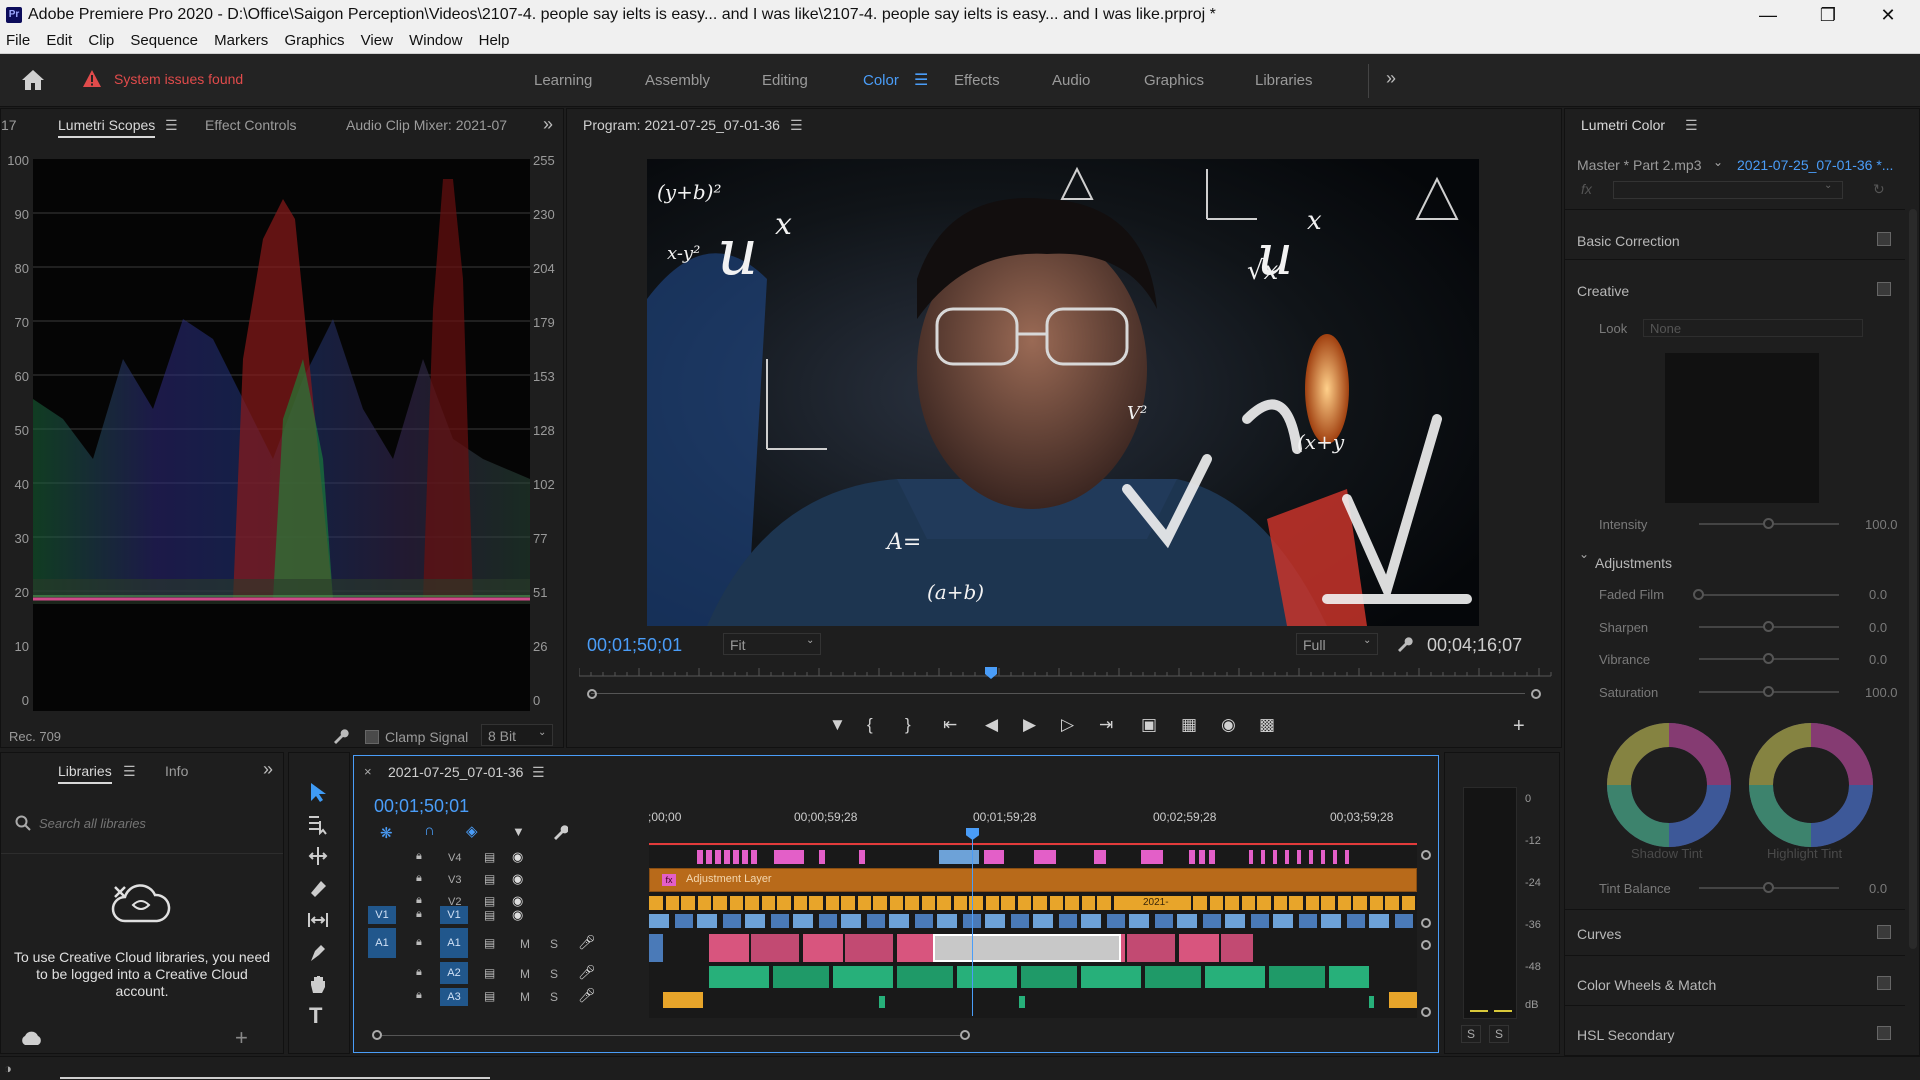 This screenshot has height=1080, width=1920. Describe the element at coordinates (1499, 1034) in the screenshot. I see `solo-right-button: S` at that location.